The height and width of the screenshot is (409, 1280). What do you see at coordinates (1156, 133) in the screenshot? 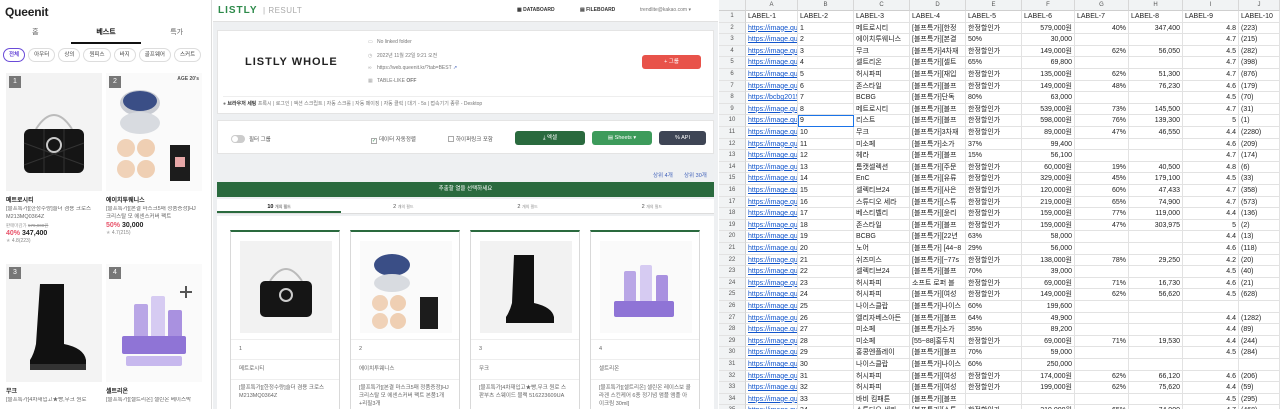
I see `sheet-cell: 46,550` at bounding box center [1156, 133].